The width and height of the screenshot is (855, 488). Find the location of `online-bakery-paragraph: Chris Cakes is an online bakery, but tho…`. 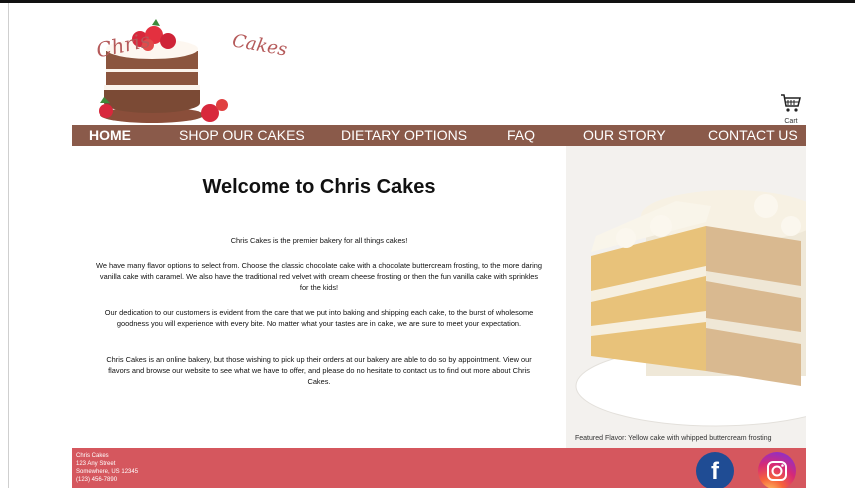

online-bakery-paragraph: Chris Cakes is an online bakery, but tho… is located at coordinates (319, 370).